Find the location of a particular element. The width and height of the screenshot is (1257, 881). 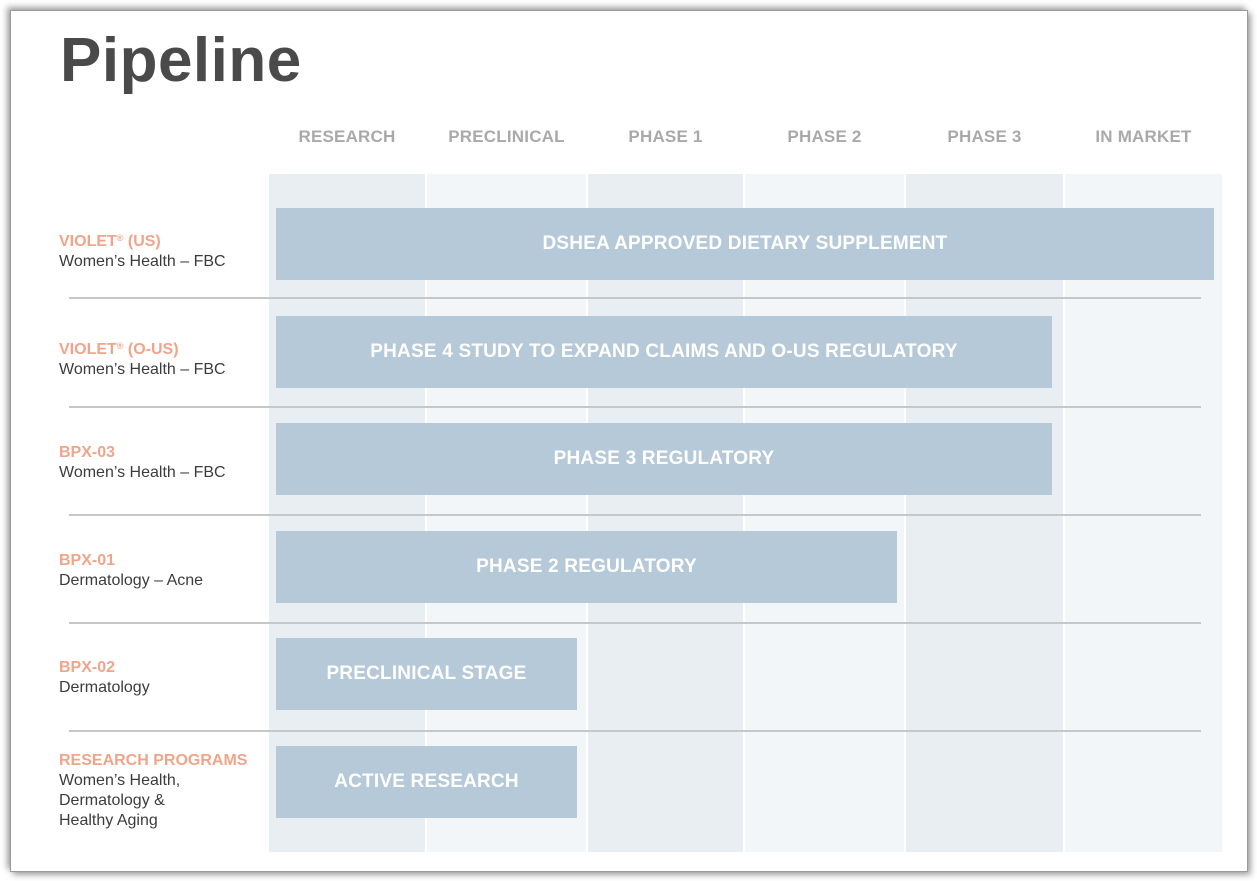

progress-bar-label: PHASE 3 REGULATORY is located at coordinates (664, 458).